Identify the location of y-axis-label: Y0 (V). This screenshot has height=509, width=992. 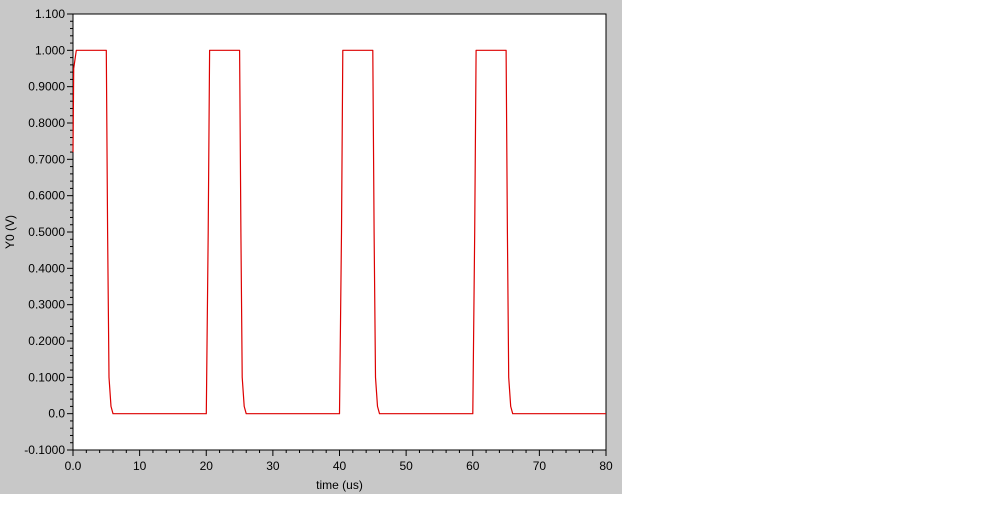
(10, 232).